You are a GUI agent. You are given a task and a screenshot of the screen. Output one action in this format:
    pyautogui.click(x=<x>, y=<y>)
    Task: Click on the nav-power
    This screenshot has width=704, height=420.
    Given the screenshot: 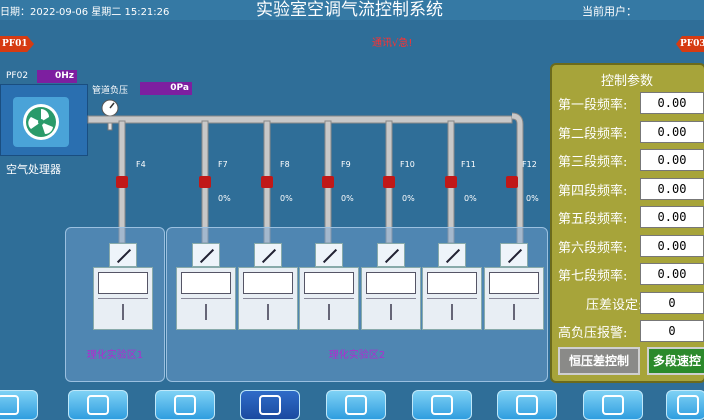 What is the action you would take?
    pyautogui.click(x=685, y=405)
    